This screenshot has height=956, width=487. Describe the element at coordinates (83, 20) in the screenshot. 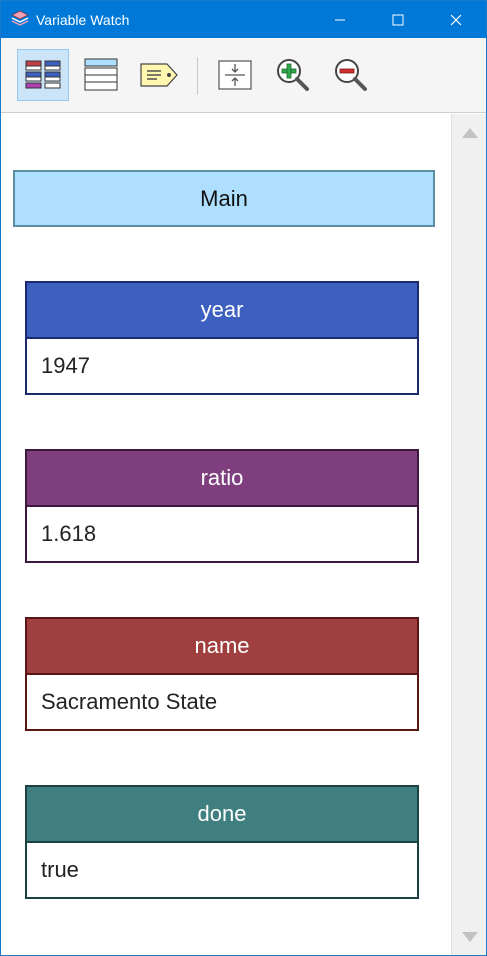

I see `window-title: Variable Watch` at that location.